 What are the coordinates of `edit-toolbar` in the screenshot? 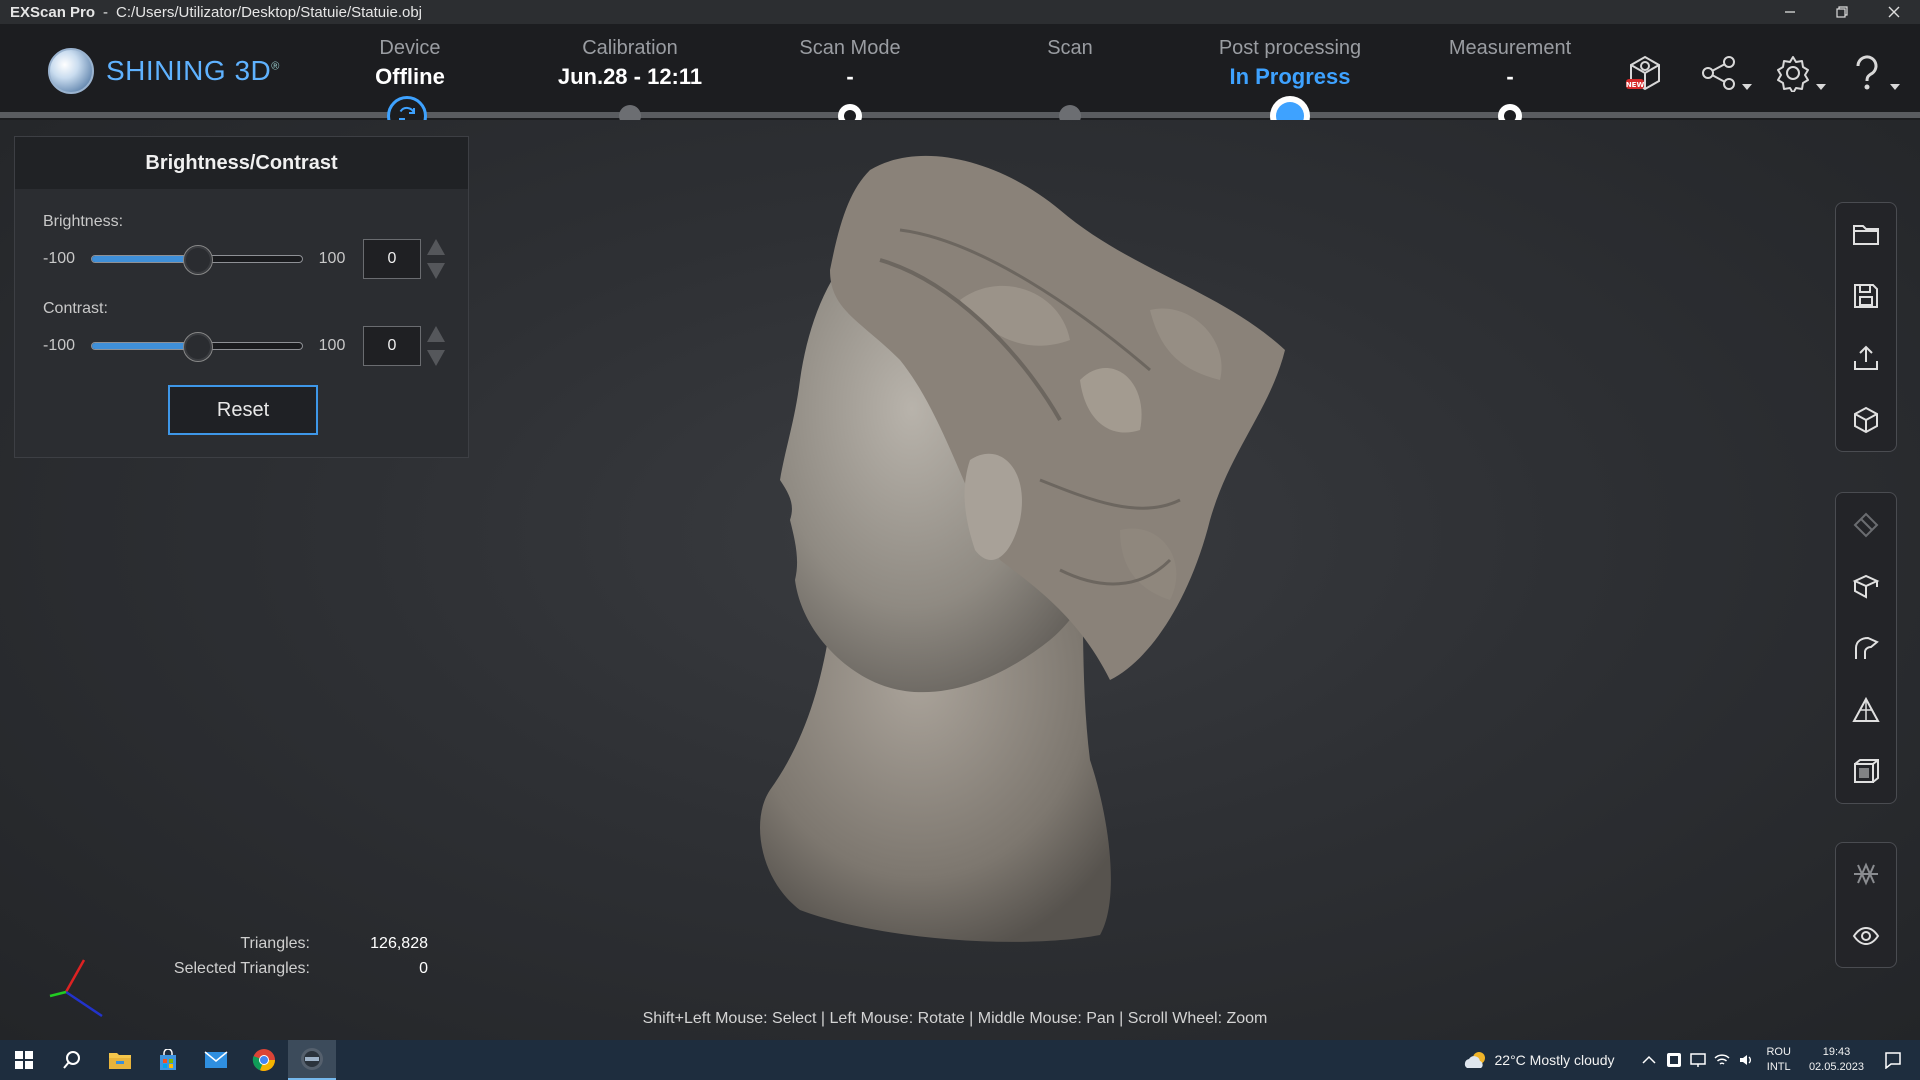 It's located at (1866, 648).